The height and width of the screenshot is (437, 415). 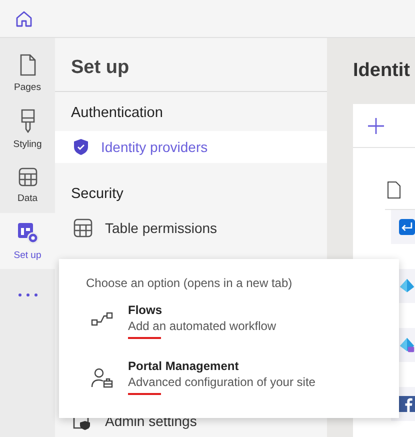 What do you see at coordinates (242, 387) in the screenshot?
I see `option-item: Portal Management Advanced configuration of your site` at bounding box center [242, 387].